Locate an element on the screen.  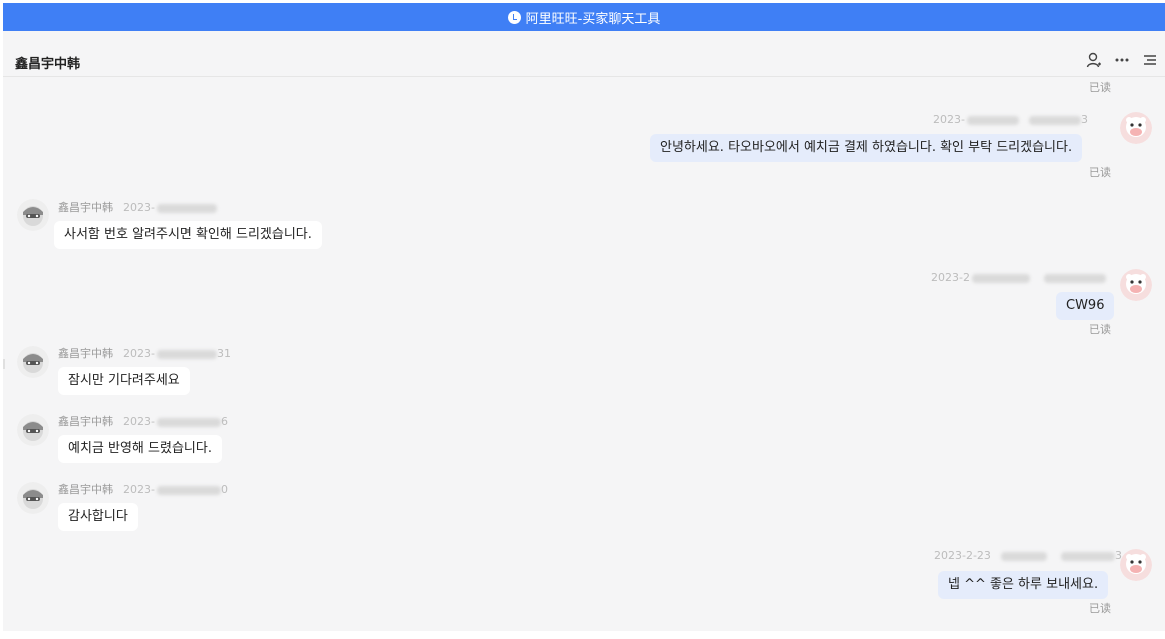
message-meta: 鑫昌宇中韩 2023- 6 is located at coordinates (143, 421).